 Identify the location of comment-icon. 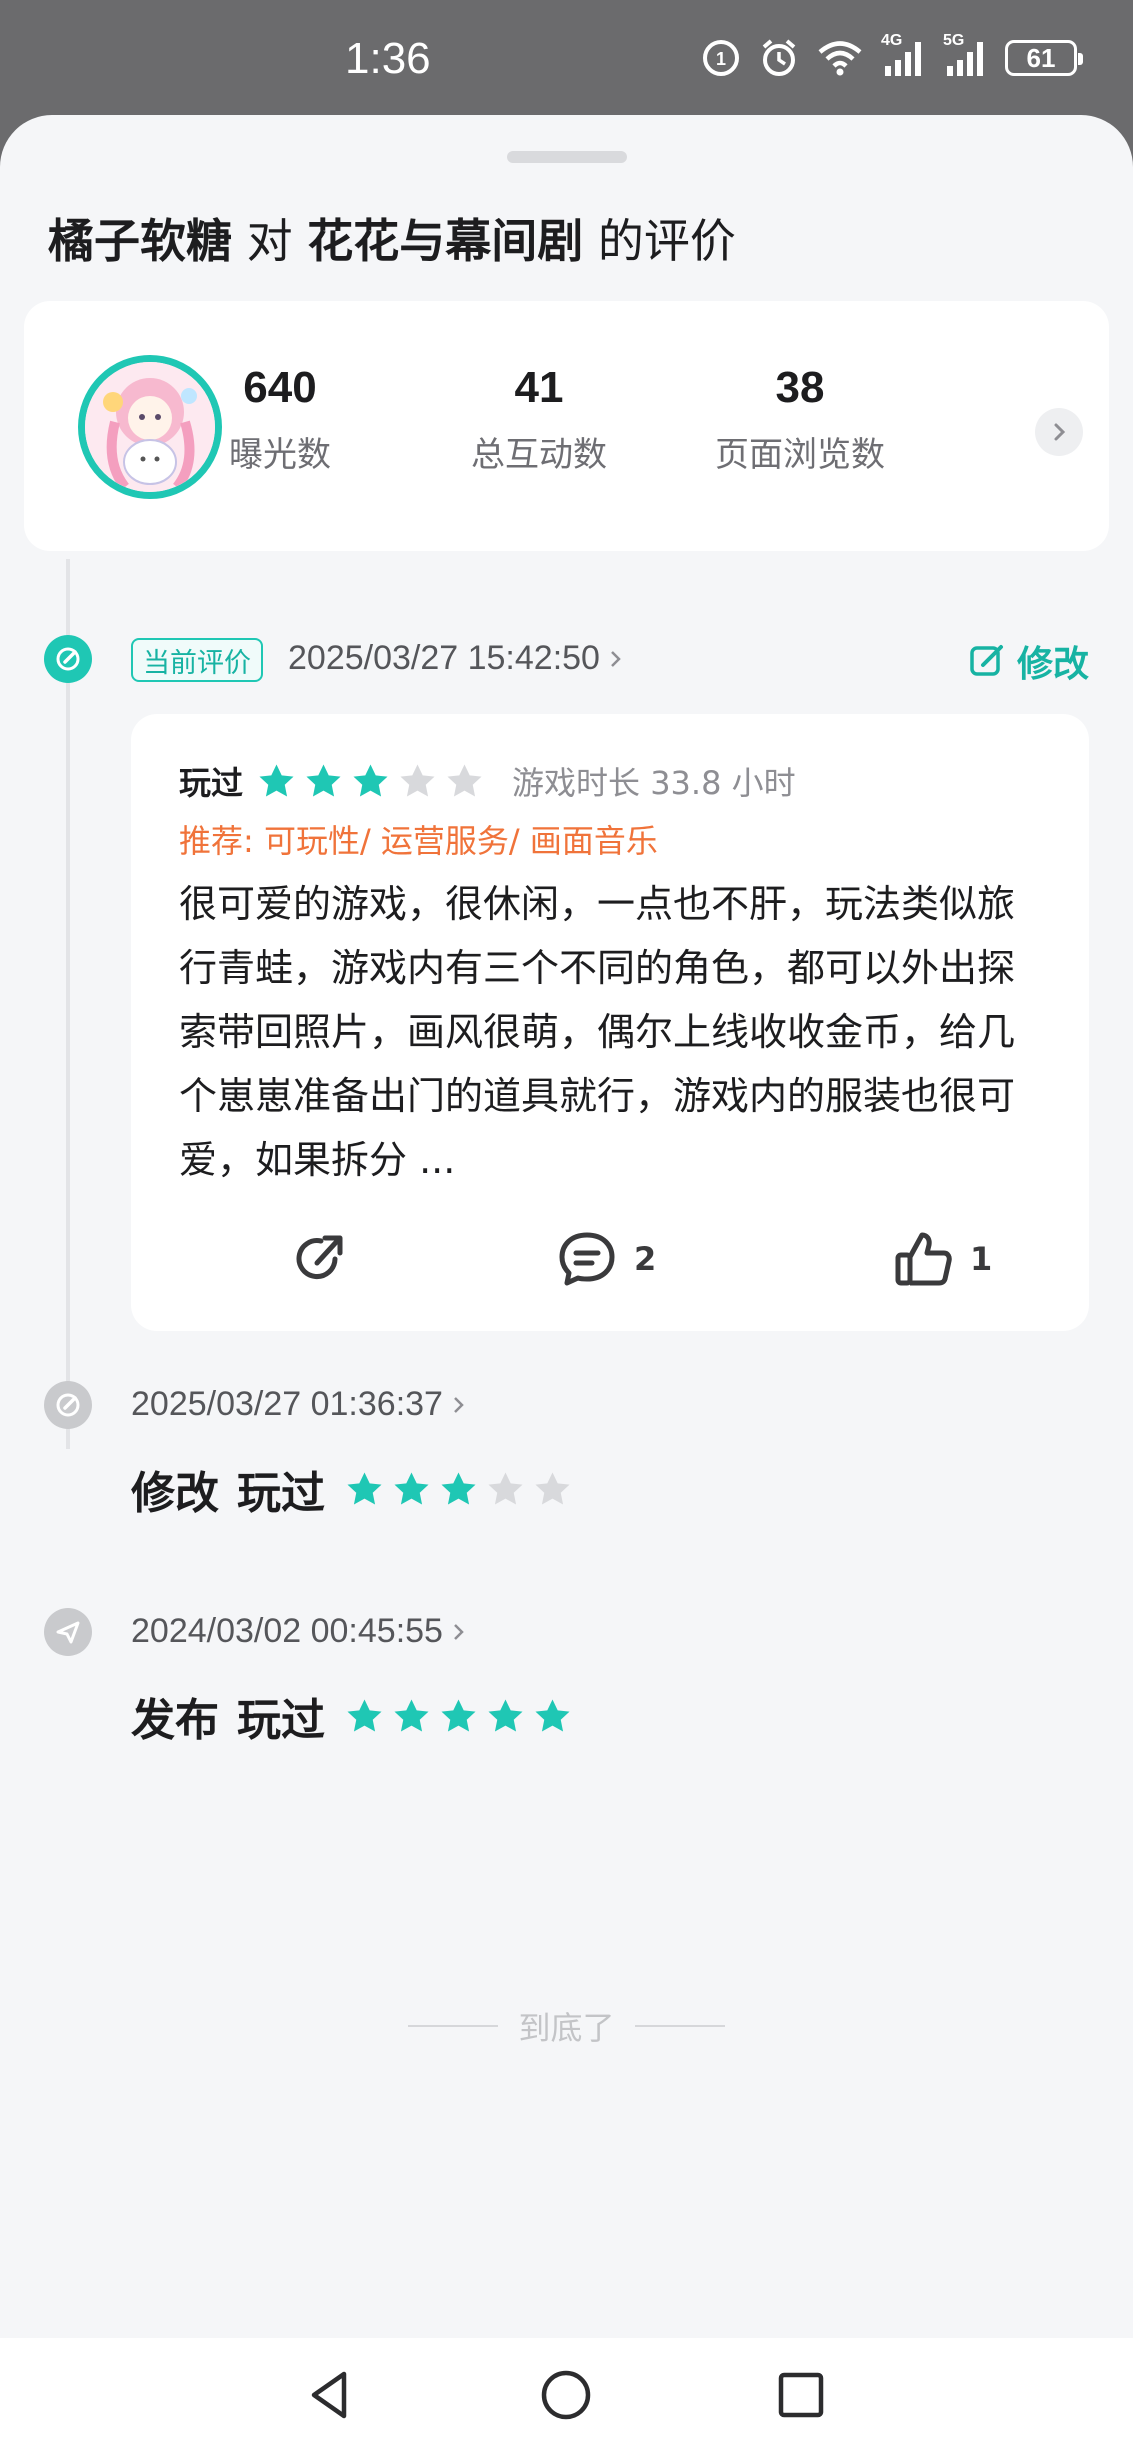
(587, 1259).